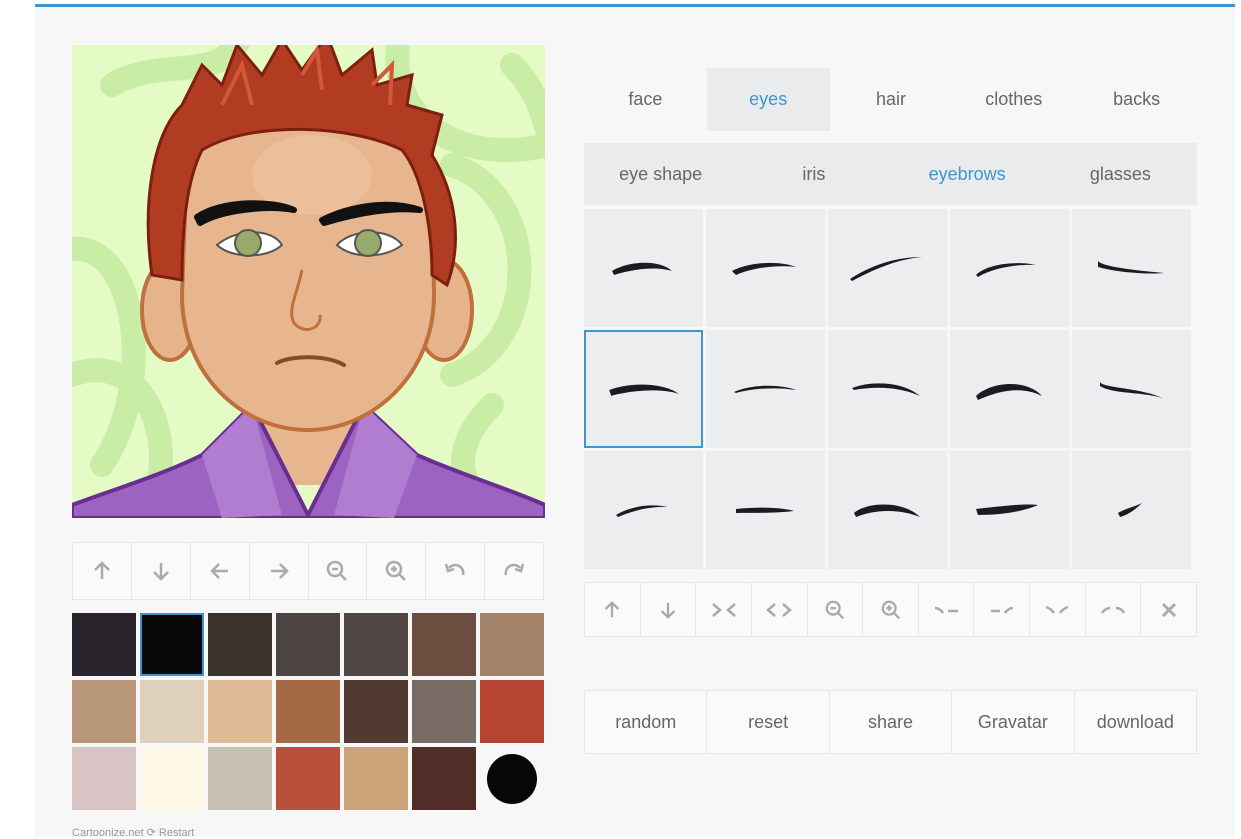 The height and width of the screenshot is (839, 1241). What do you see at coordinates (645, 99) in the screenshot?
I see `tab-face: face` at bounding box center [645, 99].